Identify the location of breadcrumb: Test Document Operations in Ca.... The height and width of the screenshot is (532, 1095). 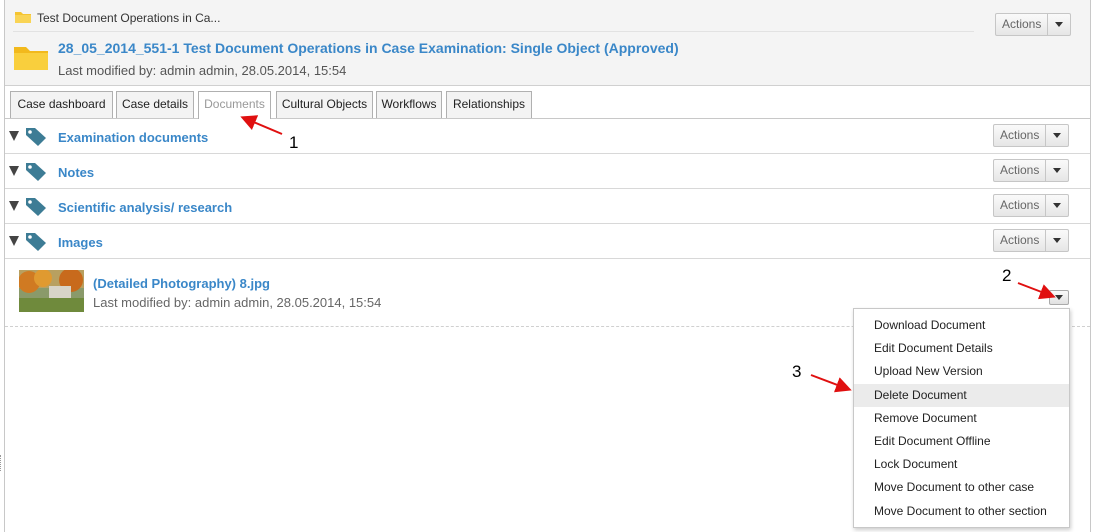
(117, 18).